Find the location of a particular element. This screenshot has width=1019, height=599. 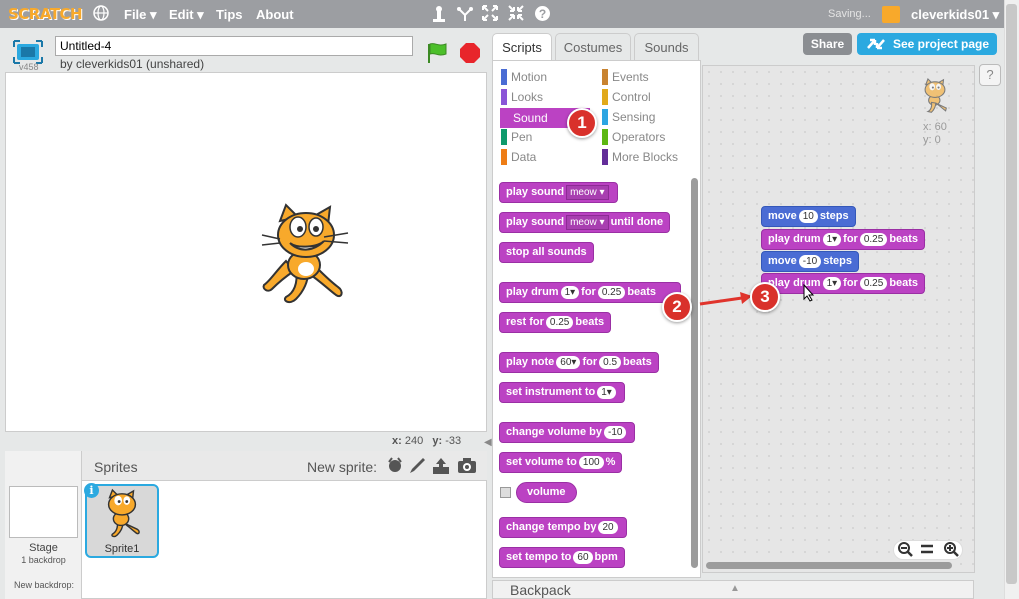

sprite-info-icon: i is located at coordinates (91, 490).